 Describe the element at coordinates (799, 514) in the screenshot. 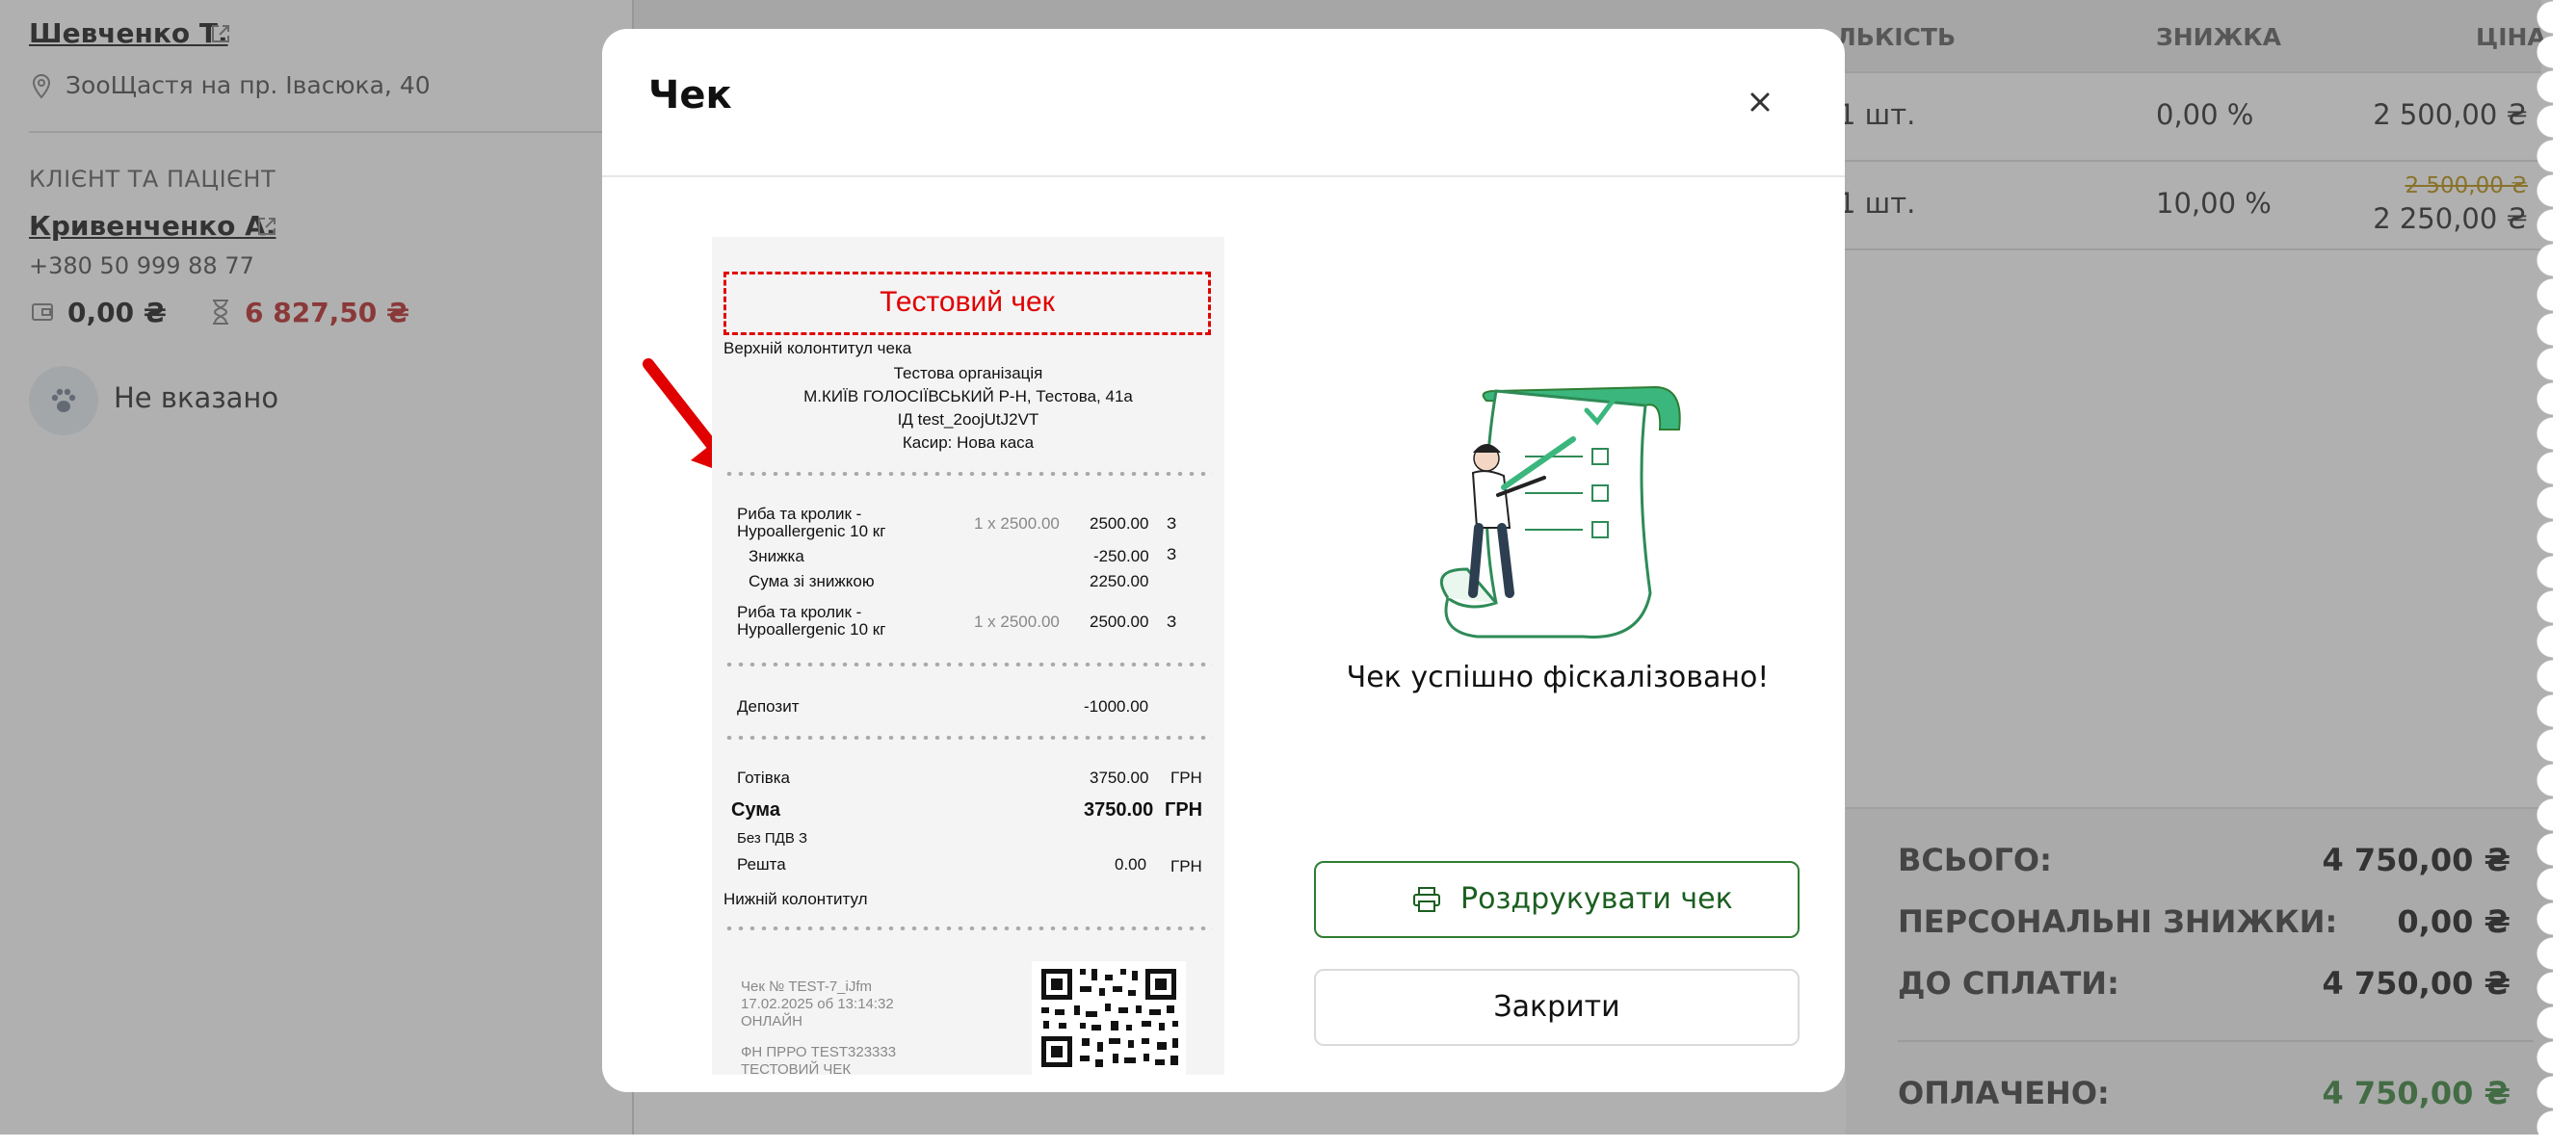

I see `item1-name: Риба та кролик -` at that location.